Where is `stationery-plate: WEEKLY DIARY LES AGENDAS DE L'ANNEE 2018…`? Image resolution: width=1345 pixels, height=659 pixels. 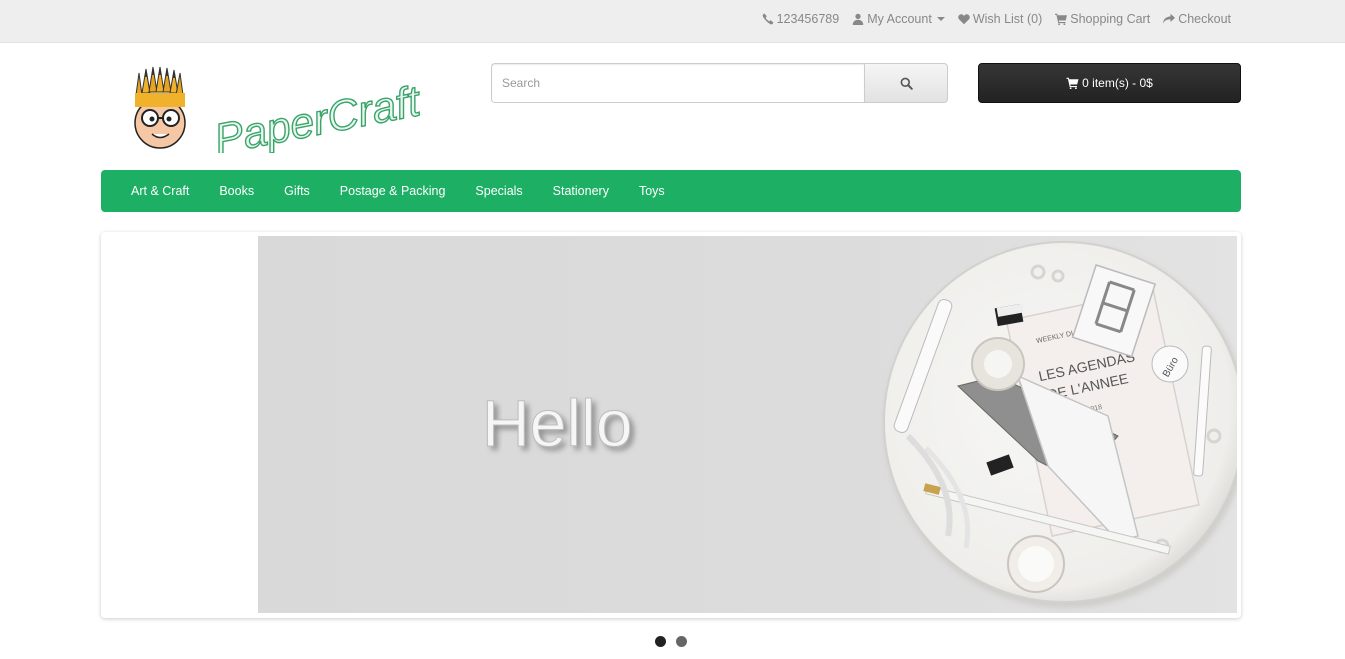 stationery-plate: WEEKLY DIARY LES AGENDAS DE L'ANNEE 2018… is located at coordinates (1060, 424).